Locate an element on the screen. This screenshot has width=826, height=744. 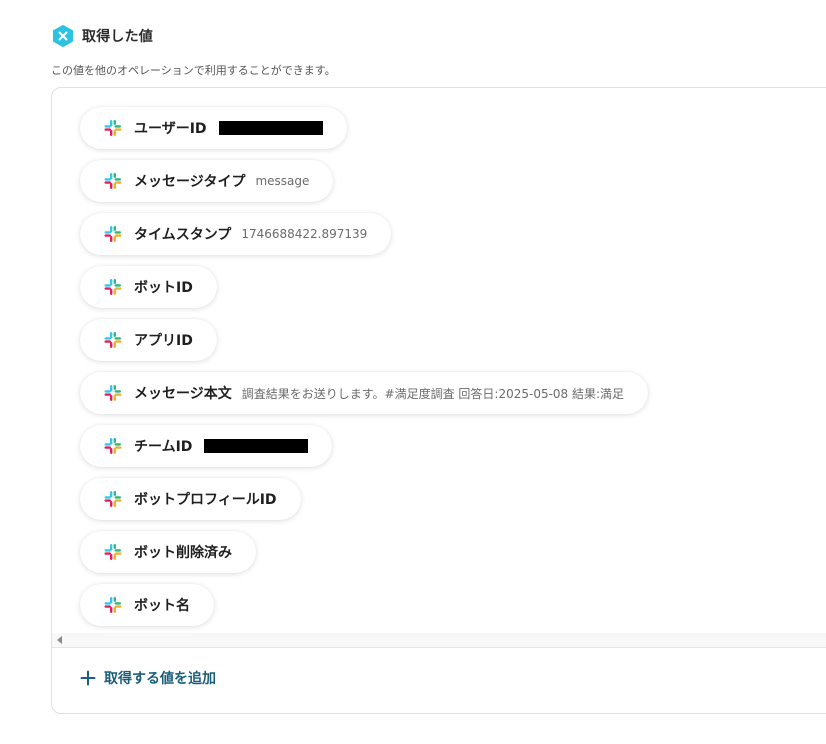
value-chip-label: ボットID is located at coordinates (163, 288).